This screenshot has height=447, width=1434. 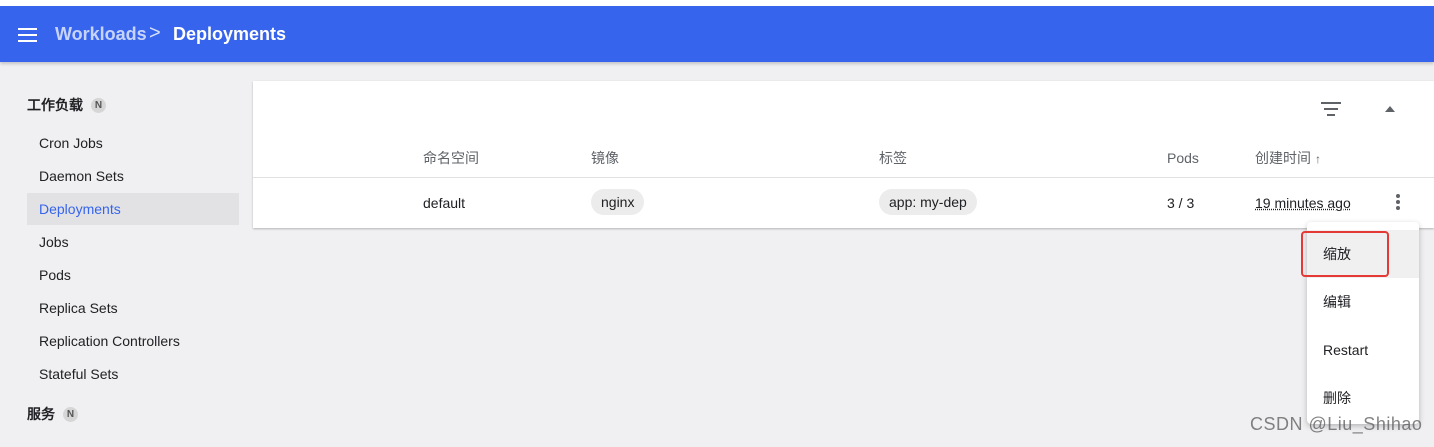 I want to click on column-header-created: 创建时间 ↑, so click(x=1288, y=158).